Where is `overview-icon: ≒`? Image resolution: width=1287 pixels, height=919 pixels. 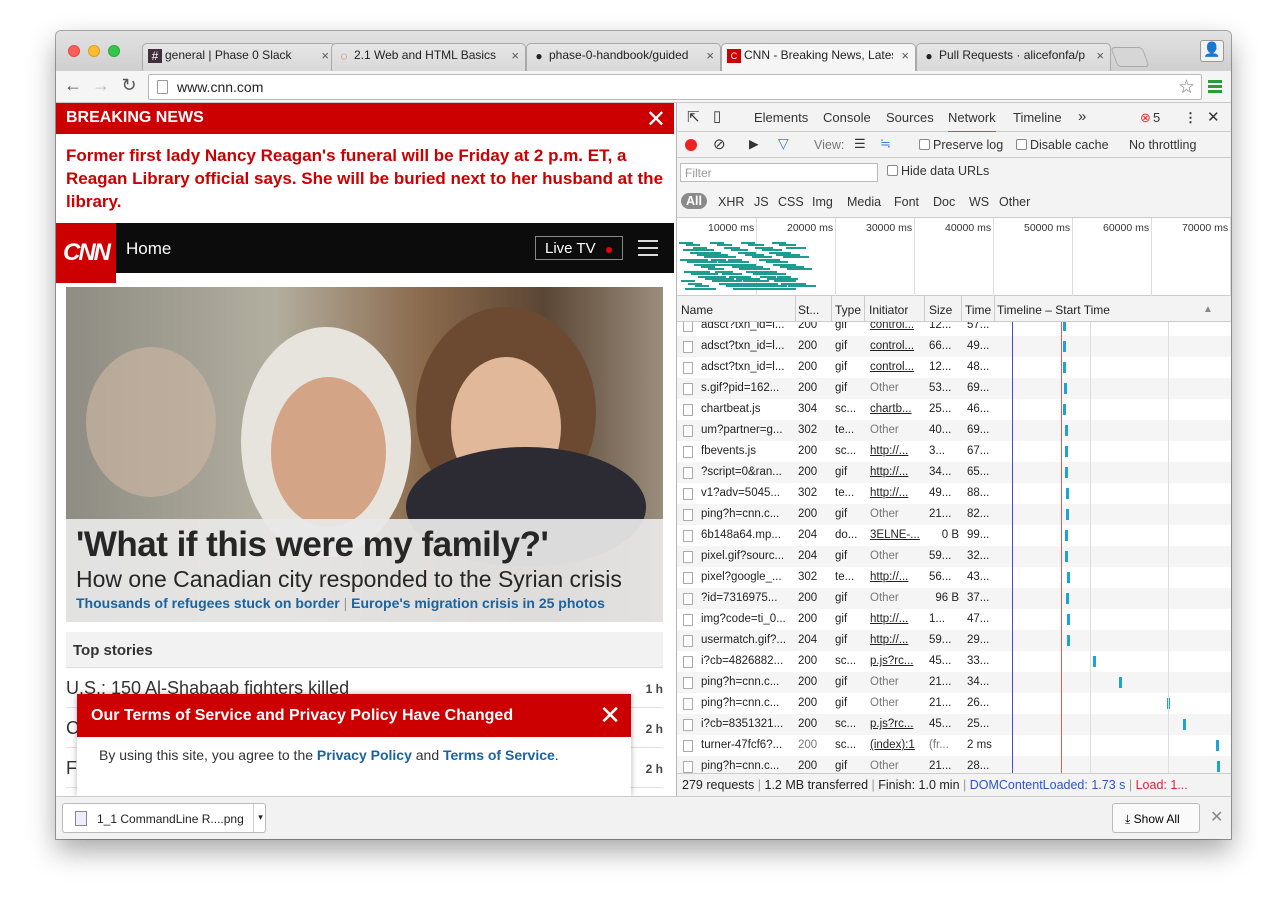
overview-icon: ≒ is located at coordinates (885, 144).